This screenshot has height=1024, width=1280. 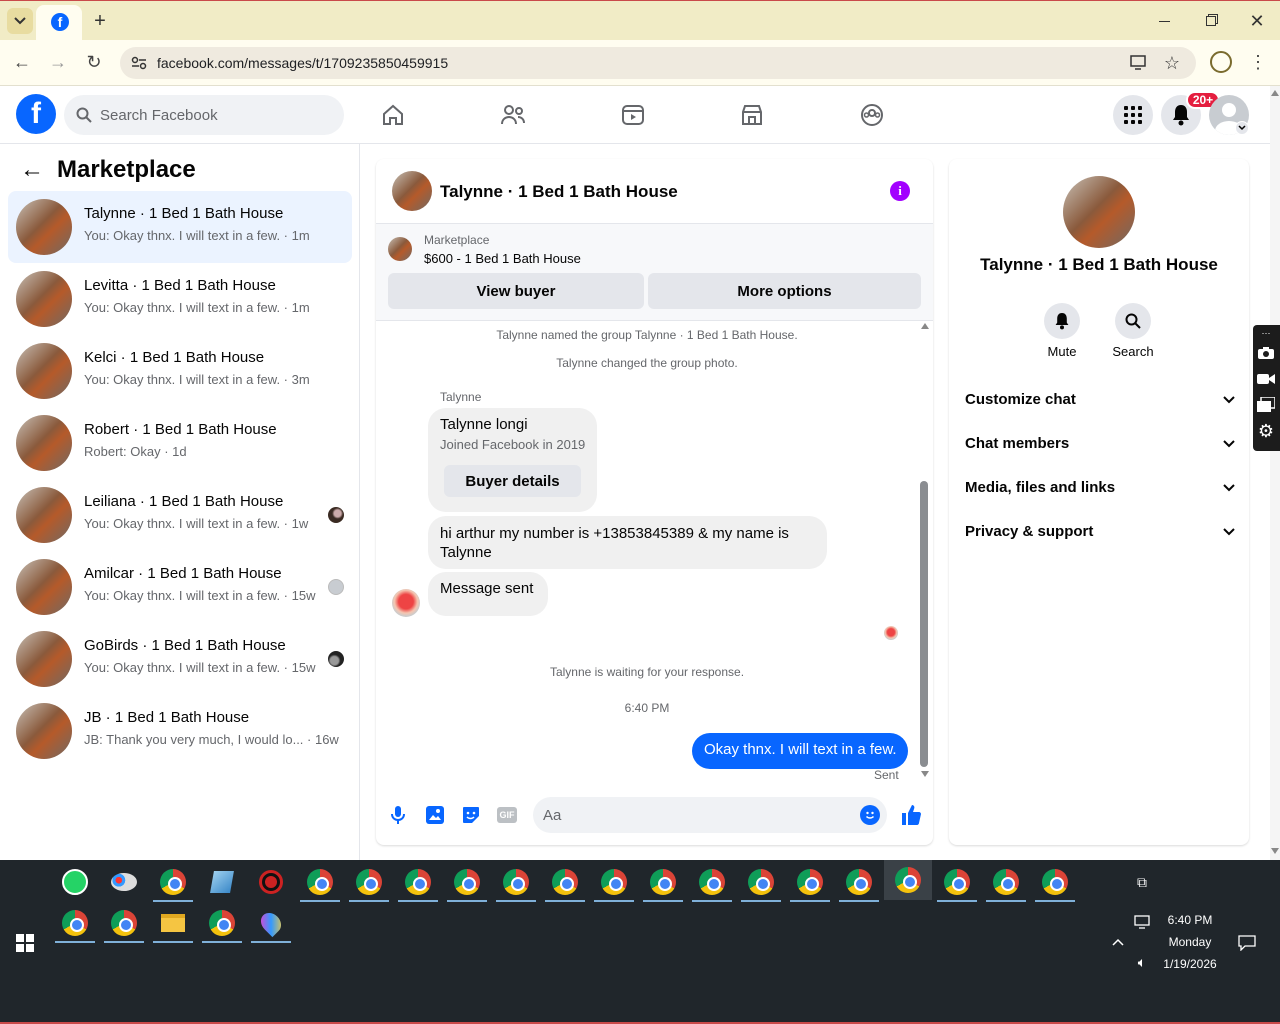 What do you see at coordinates (271, 882) in the screenshot?
I see `recorder-taskbar-icon` at bounding box center [271, 882].